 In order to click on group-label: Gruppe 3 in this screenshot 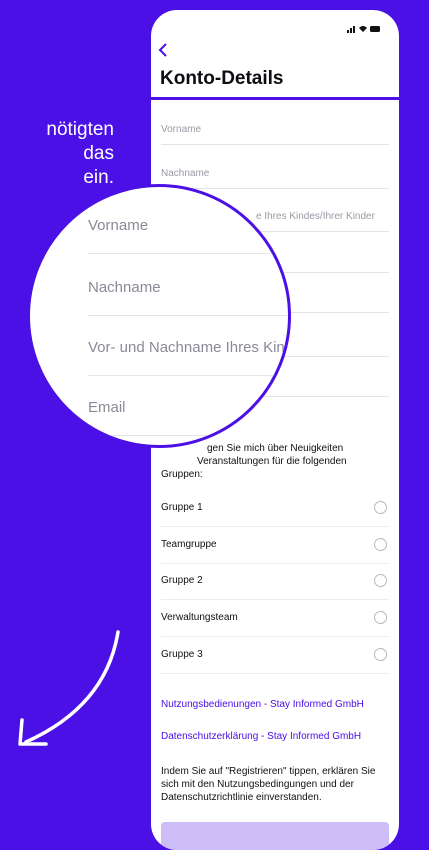, I will do `click(182, 654)`.